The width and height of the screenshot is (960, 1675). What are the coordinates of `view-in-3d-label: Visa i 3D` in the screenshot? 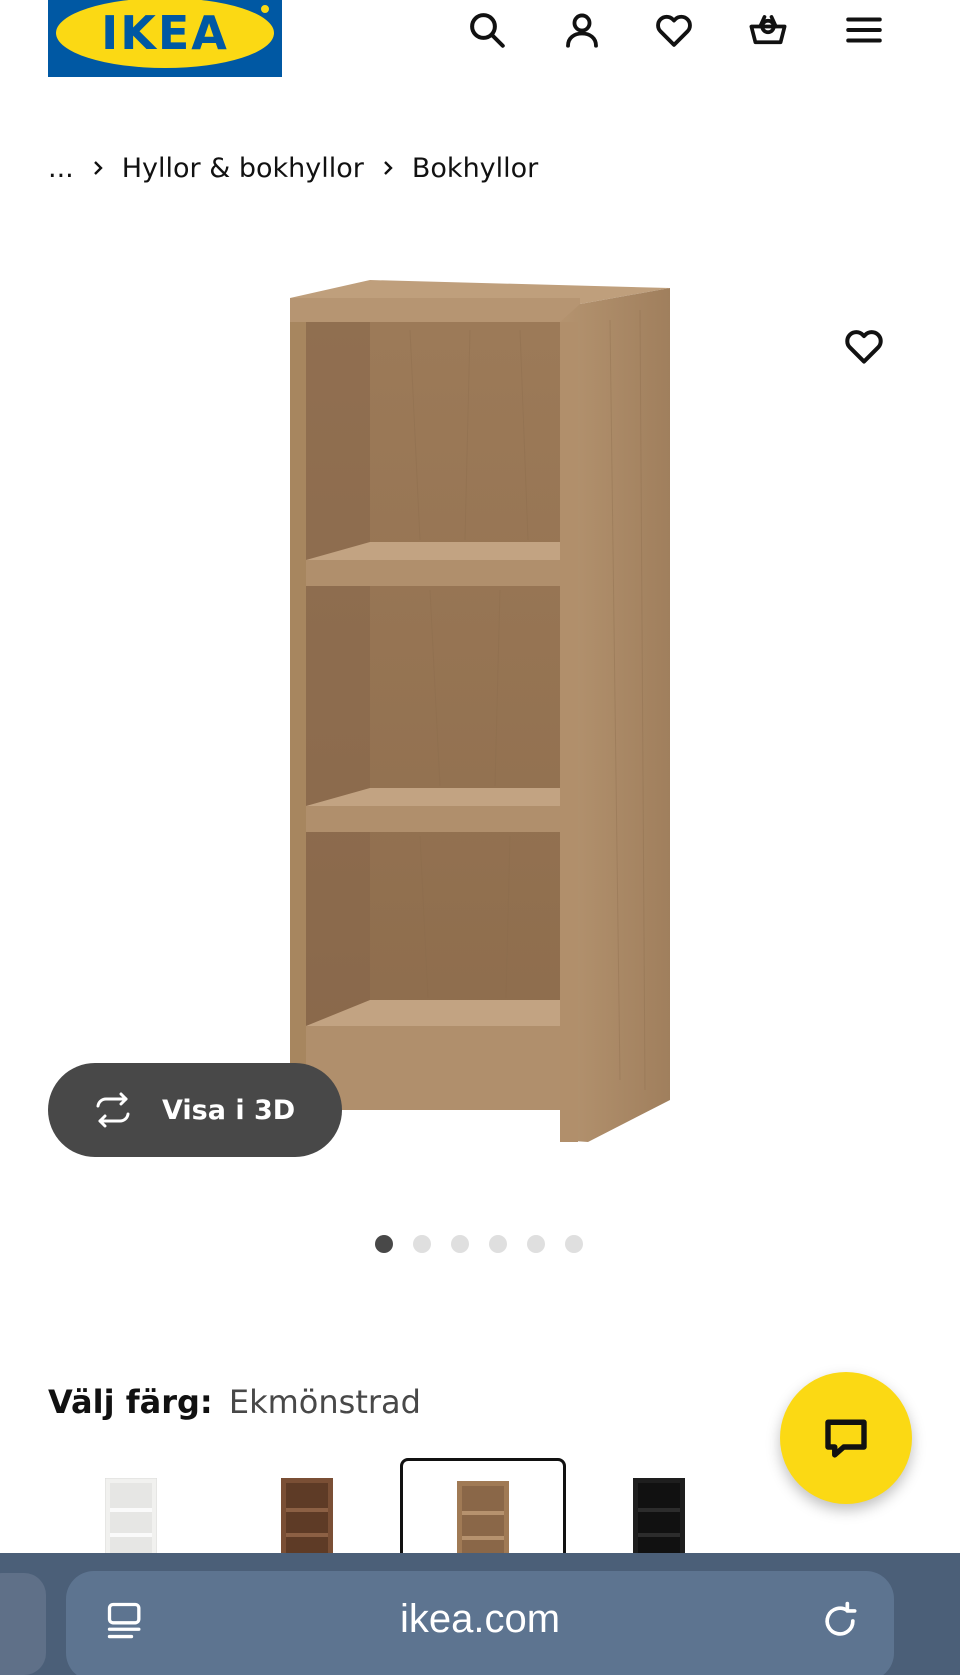 It's located at (229, 1110).